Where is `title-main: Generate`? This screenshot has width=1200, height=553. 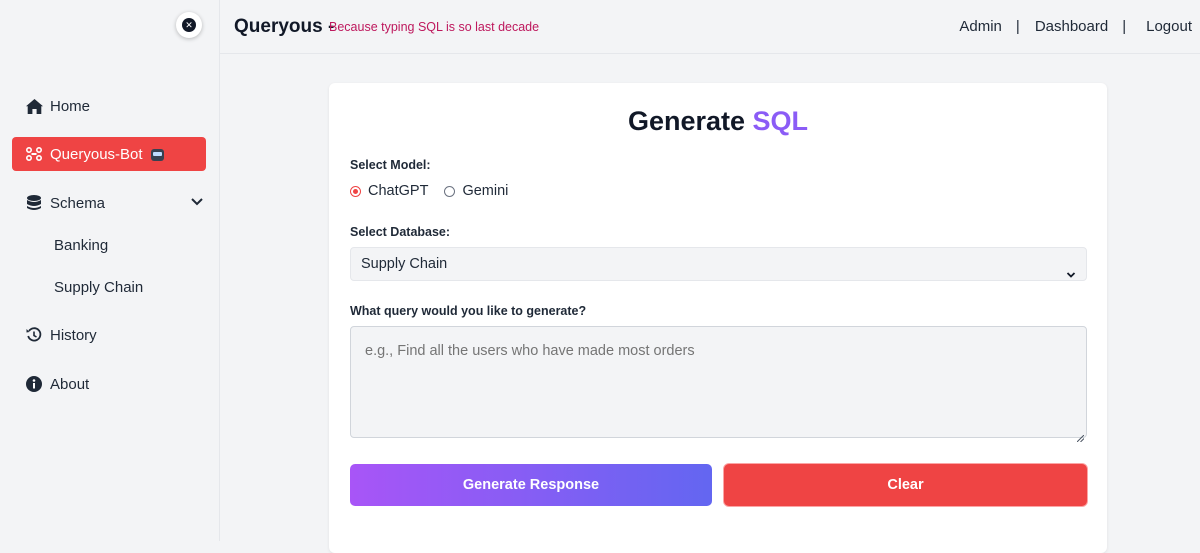 title-main: Generate is located at coordinates (686, 121).